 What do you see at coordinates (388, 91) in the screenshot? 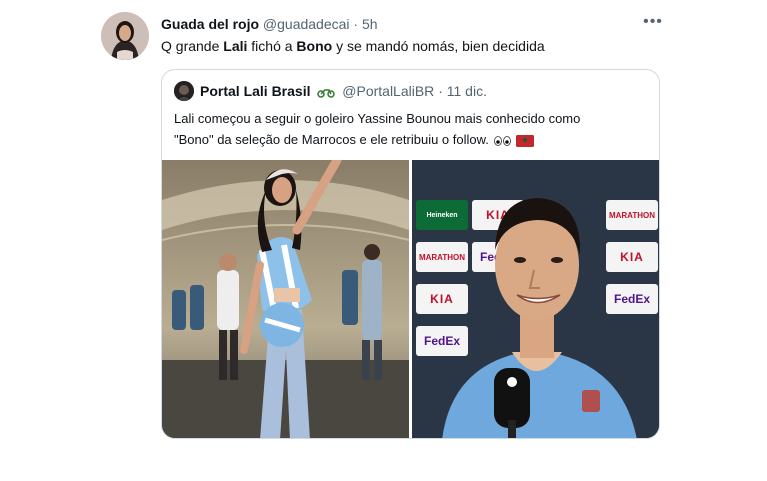
I see `quoted-author-handle: @PortalLaliBR` at bounding box center [388, 91].